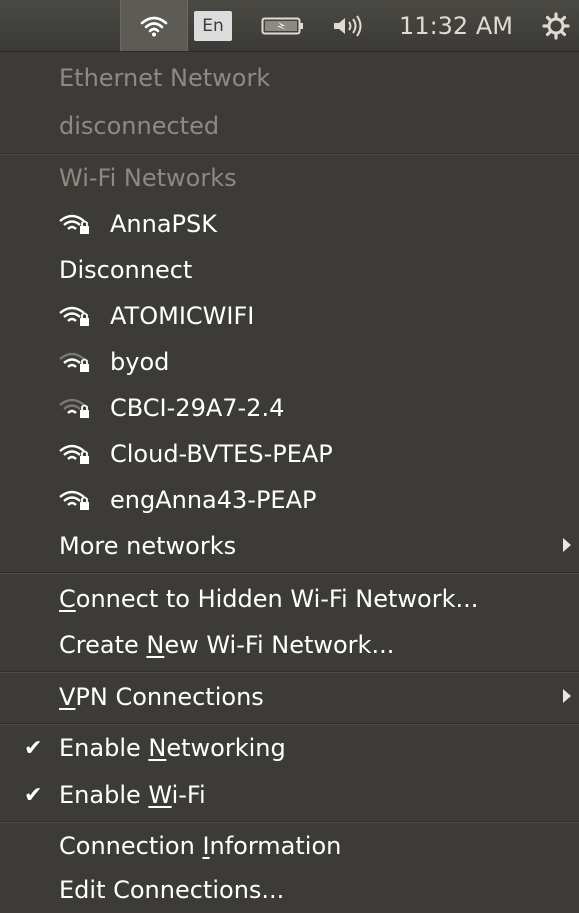  I want to click on keyboard-layout-icon: En, so click(213, 25).